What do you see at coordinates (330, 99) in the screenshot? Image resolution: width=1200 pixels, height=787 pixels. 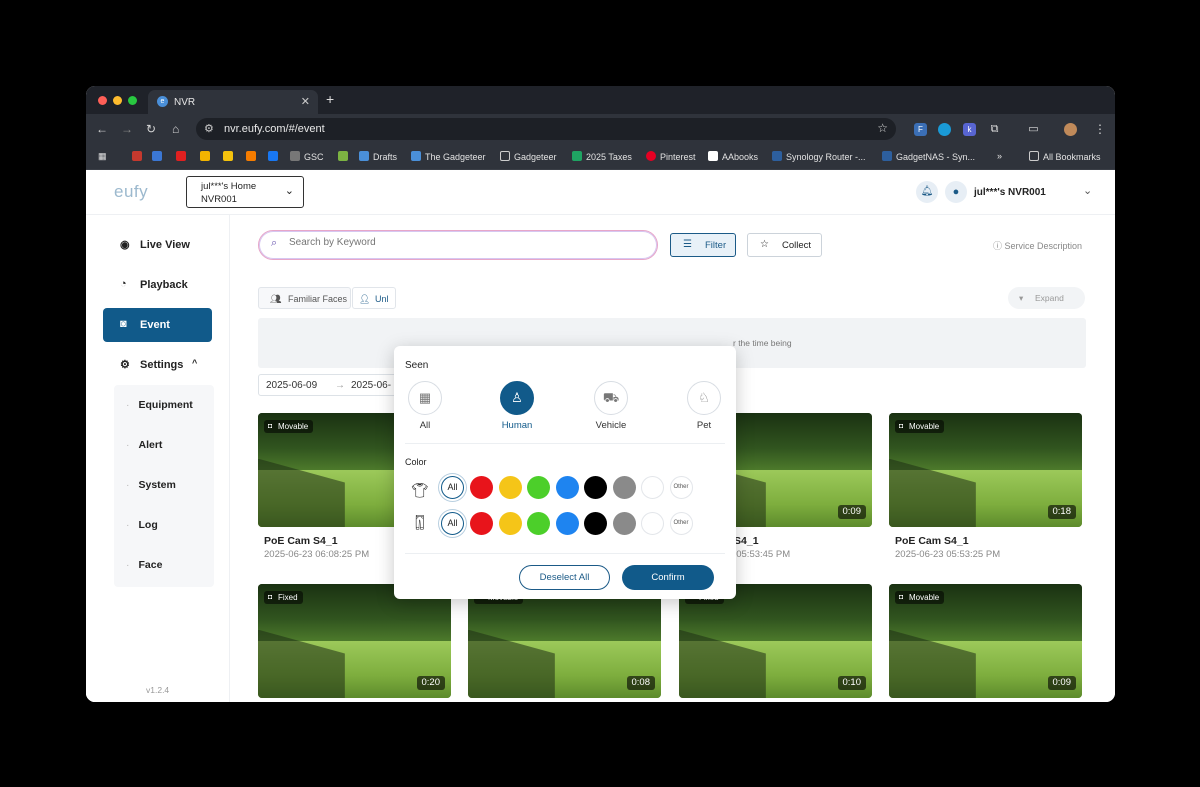 I see `new-tab-button: +` at bounding box center [330, 99].